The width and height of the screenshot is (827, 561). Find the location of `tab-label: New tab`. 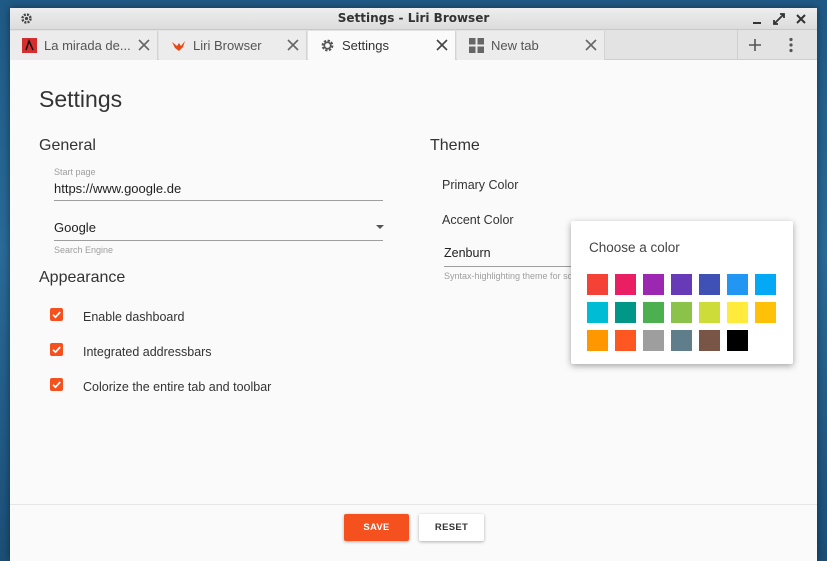

tab-label: New tab is located at coordinates (515, 45).